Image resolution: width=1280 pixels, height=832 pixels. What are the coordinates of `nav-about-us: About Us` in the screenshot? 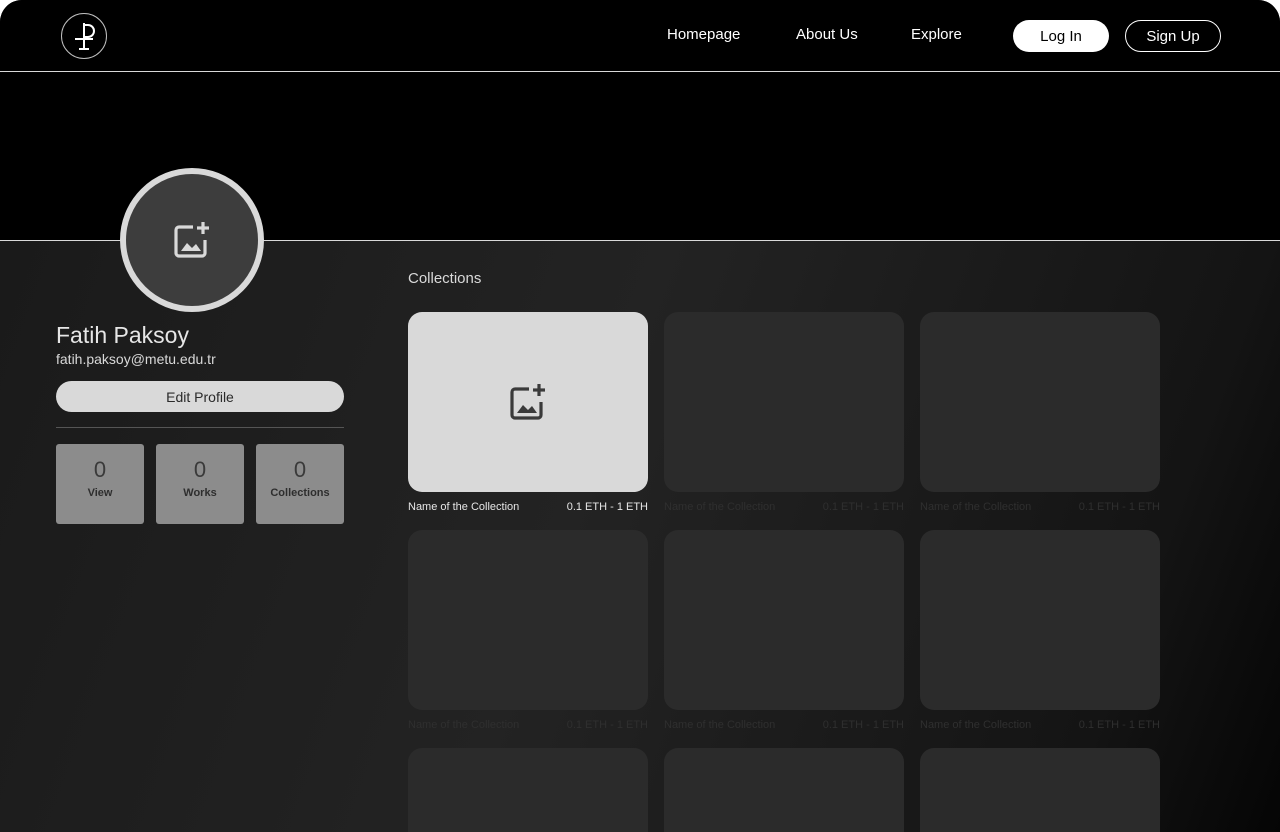 It's located at (827, 34).